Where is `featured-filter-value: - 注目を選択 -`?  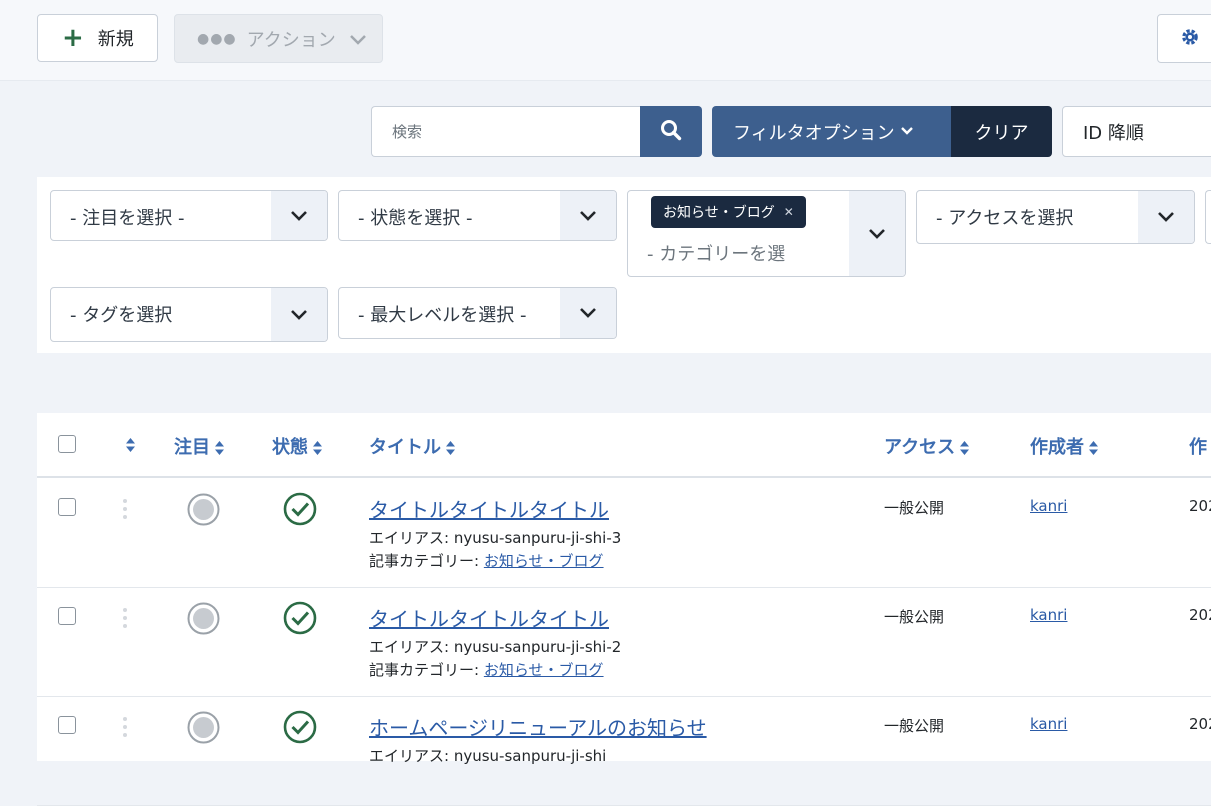 featured-filter-value: - 注目を選択 - is located at coordinates (127, 218).